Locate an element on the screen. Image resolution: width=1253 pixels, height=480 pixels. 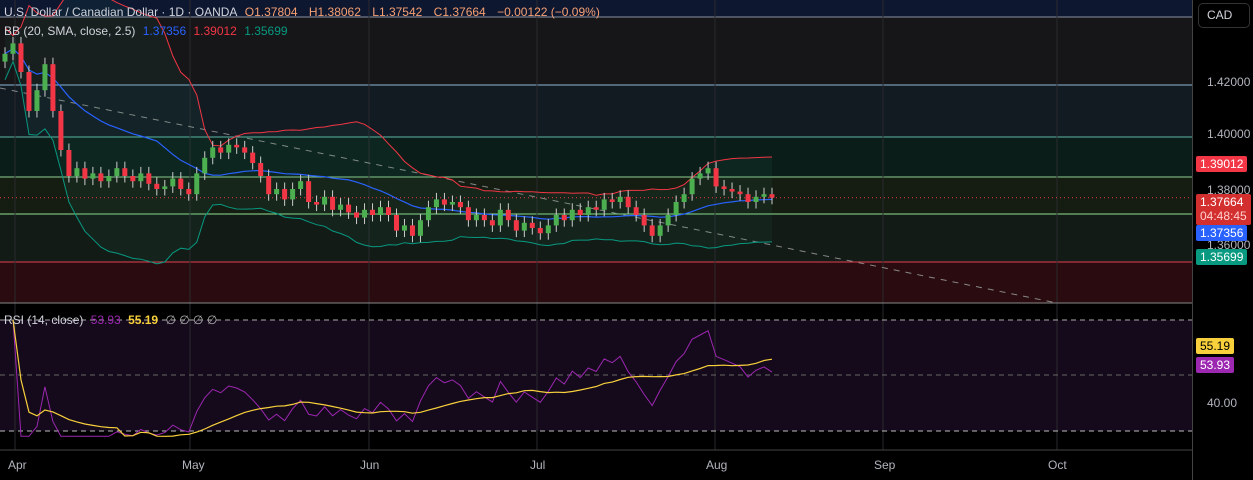
last-price: 1.37664 is located at coordinates (1222, 202).